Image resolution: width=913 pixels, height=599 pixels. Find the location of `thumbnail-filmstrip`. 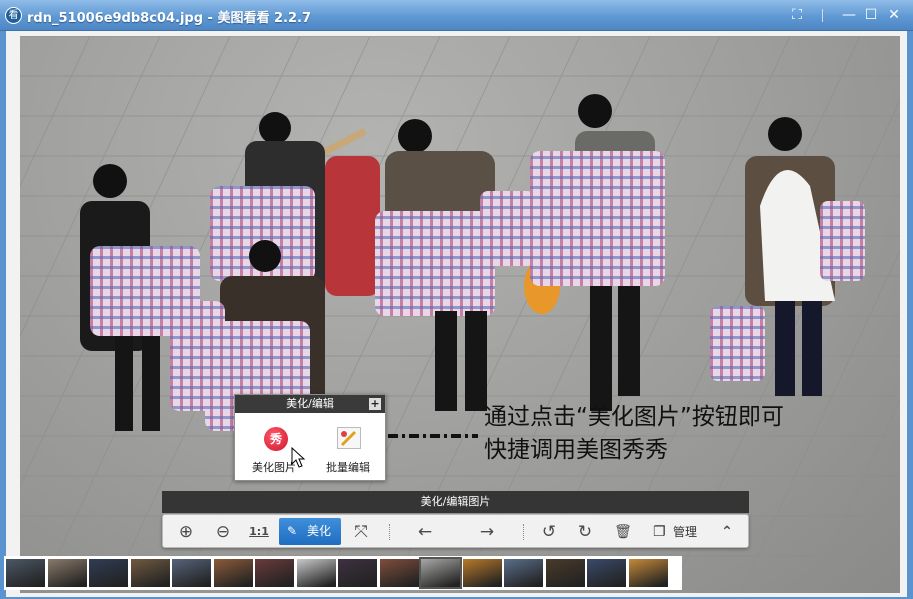

thumbnail-filmstrip is located at coordinates (343, 573).